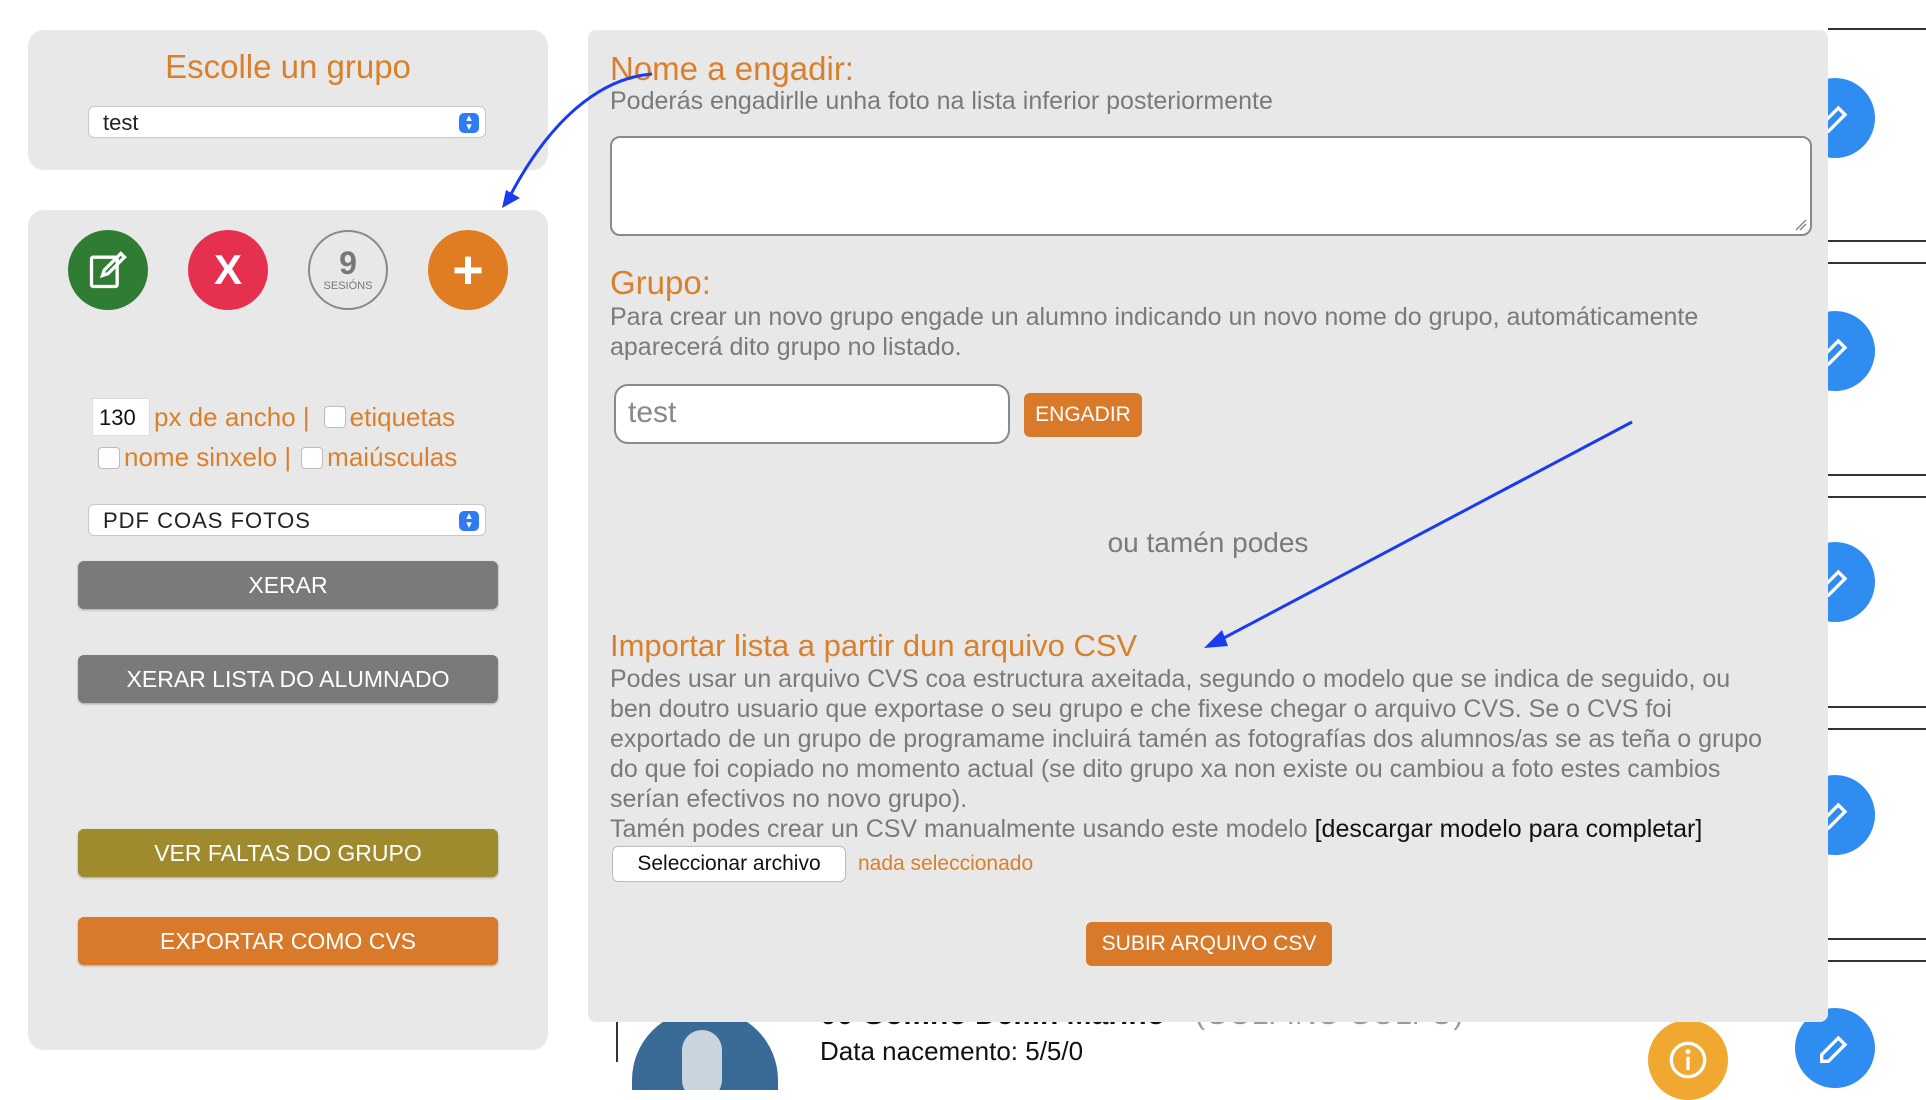 This screenshot has width=1926, height=1100. What do you see at coordinates (1216, 639) in the screenshot?
I see `arrowhead` at bounding box center [1216, 639].